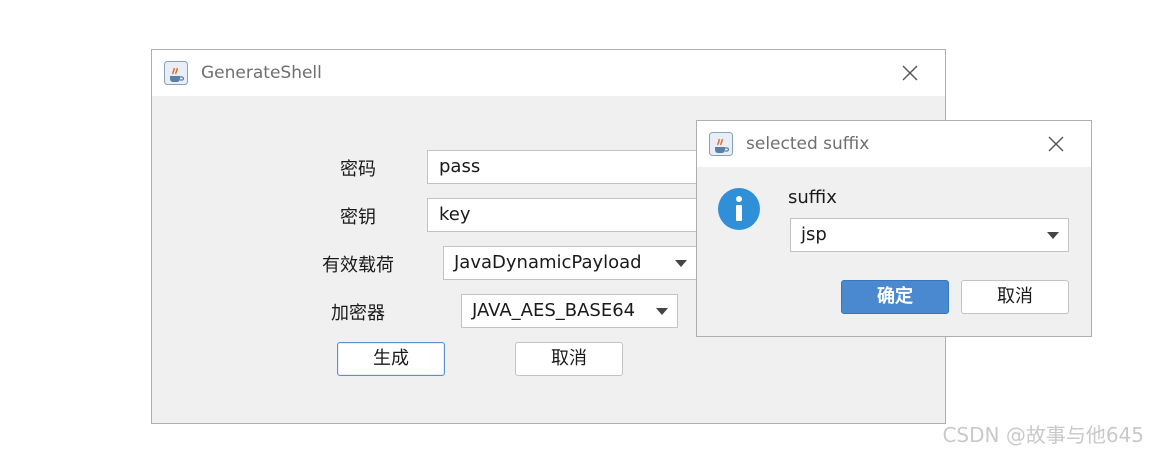  What do you see at coordinates (808, 144) in the screenshot?
I see `dialog-title: selected suffix` at bounding box center [808, 144].